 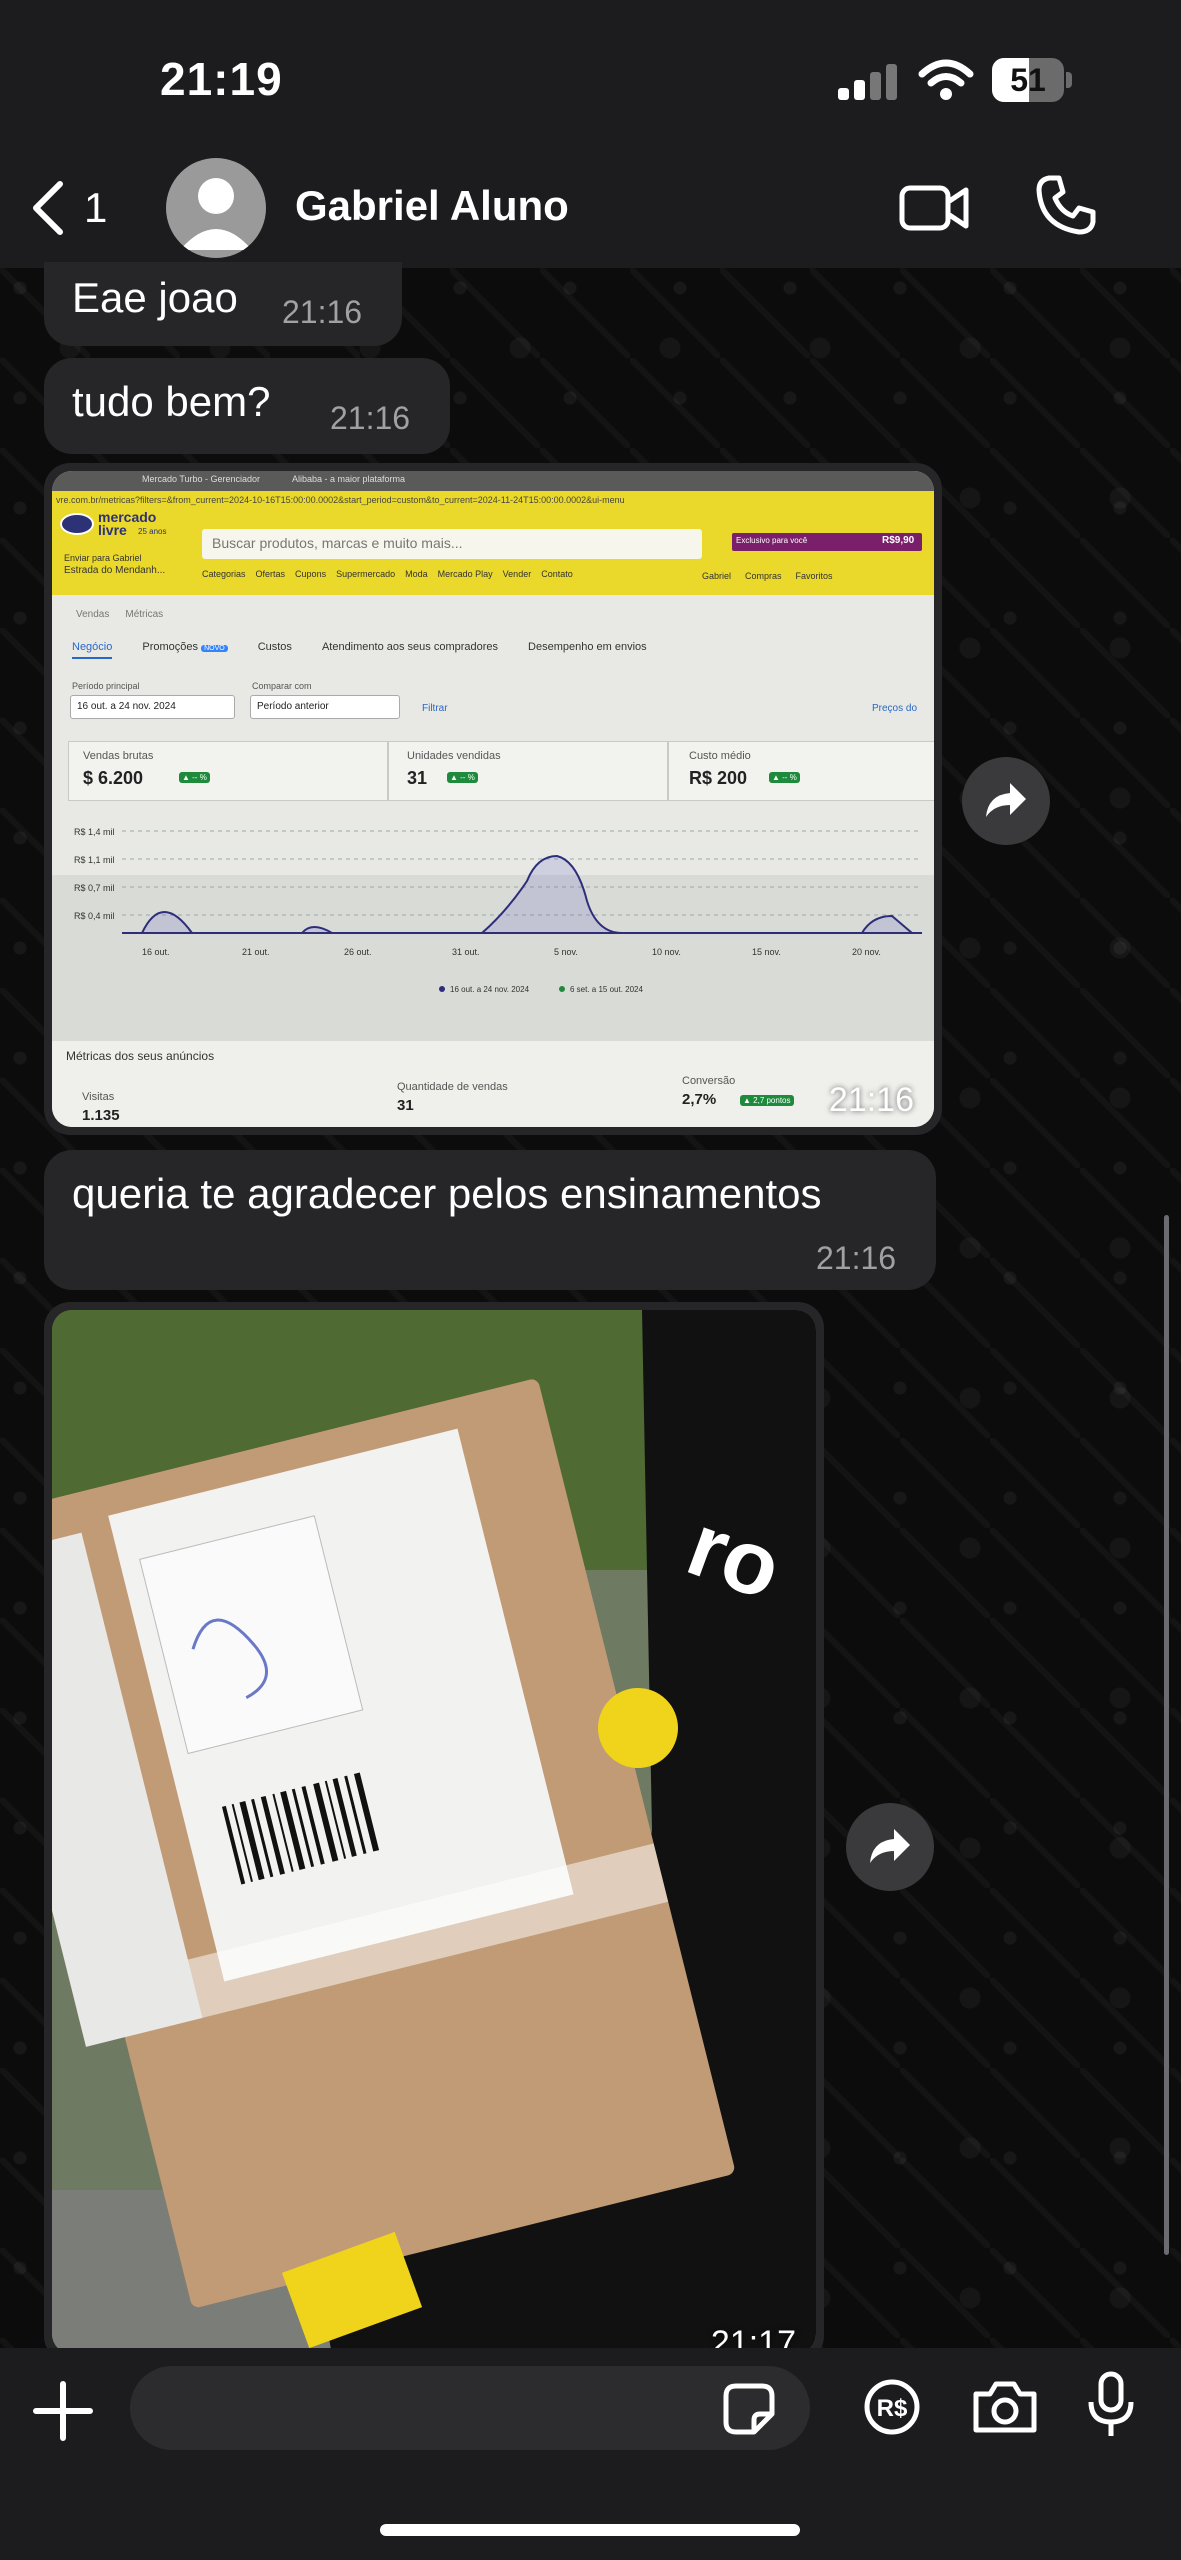 I want to click on user-link: Compras, so click(x=763, y=576).